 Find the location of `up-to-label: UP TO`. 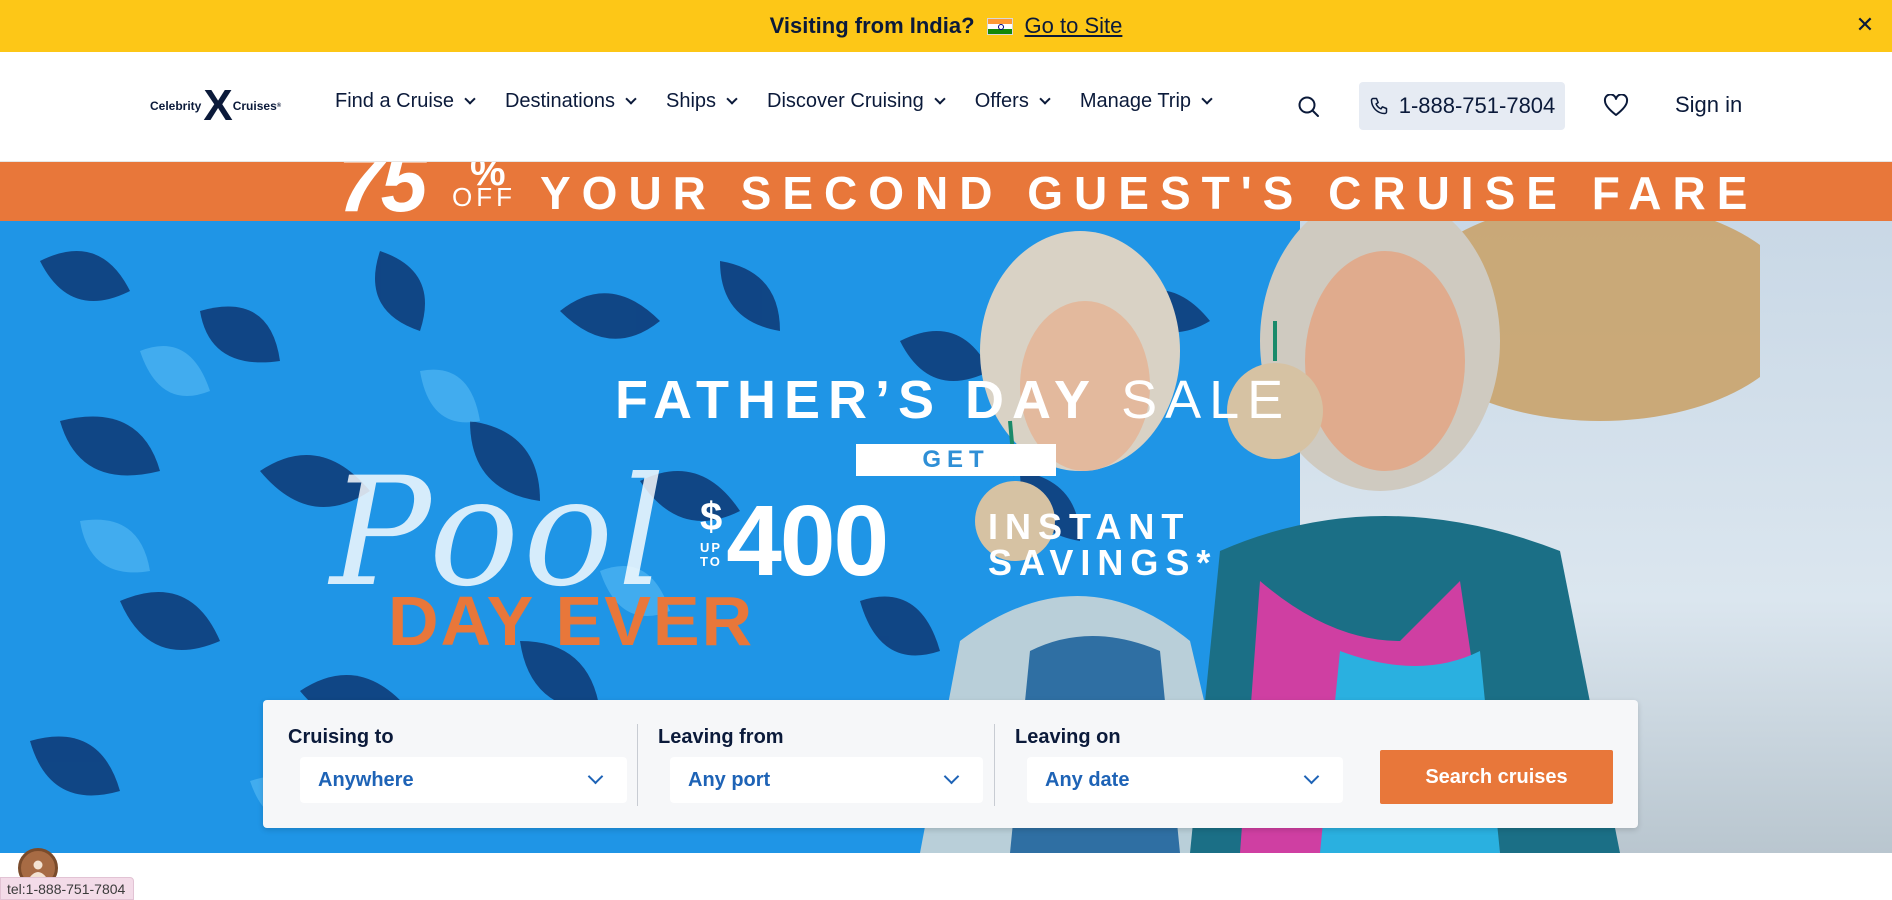

up-to-label: UP TO is located at coordinates (711, 555).